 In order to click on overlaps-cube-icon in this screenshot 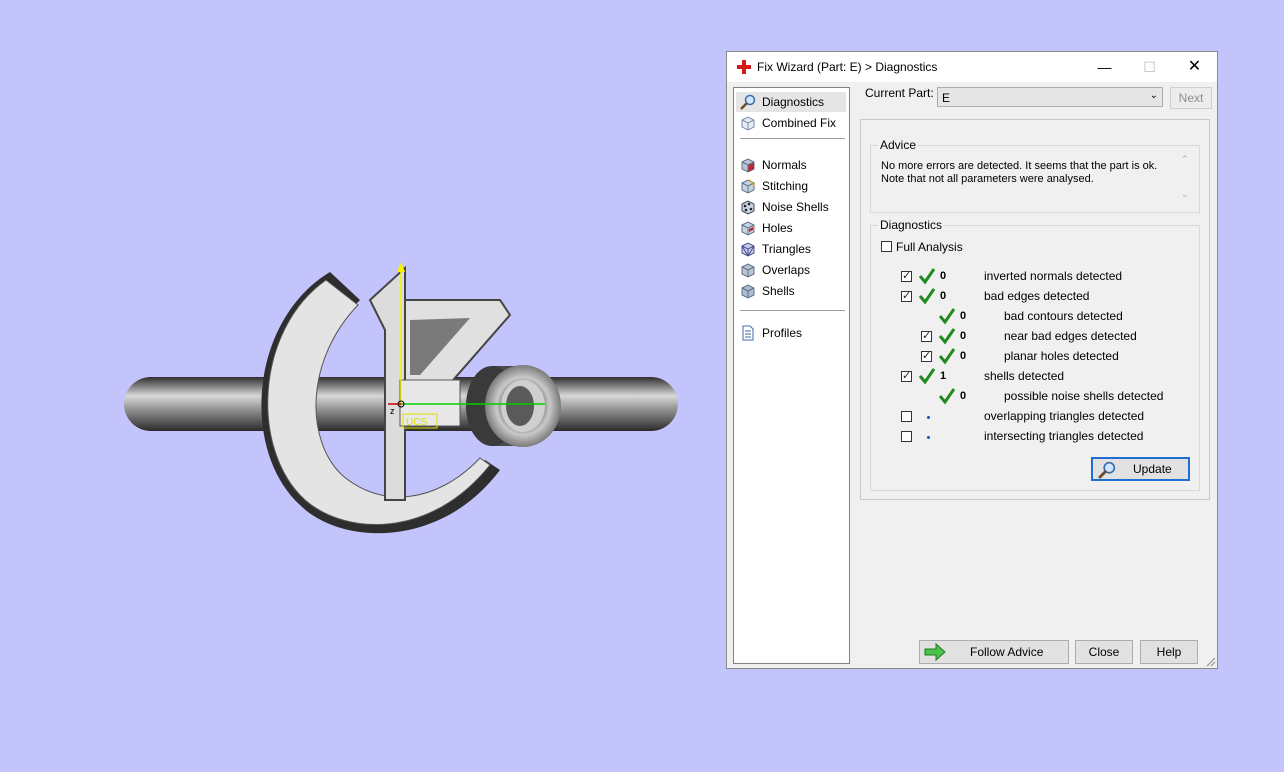, I will do `click(748, 270)`.